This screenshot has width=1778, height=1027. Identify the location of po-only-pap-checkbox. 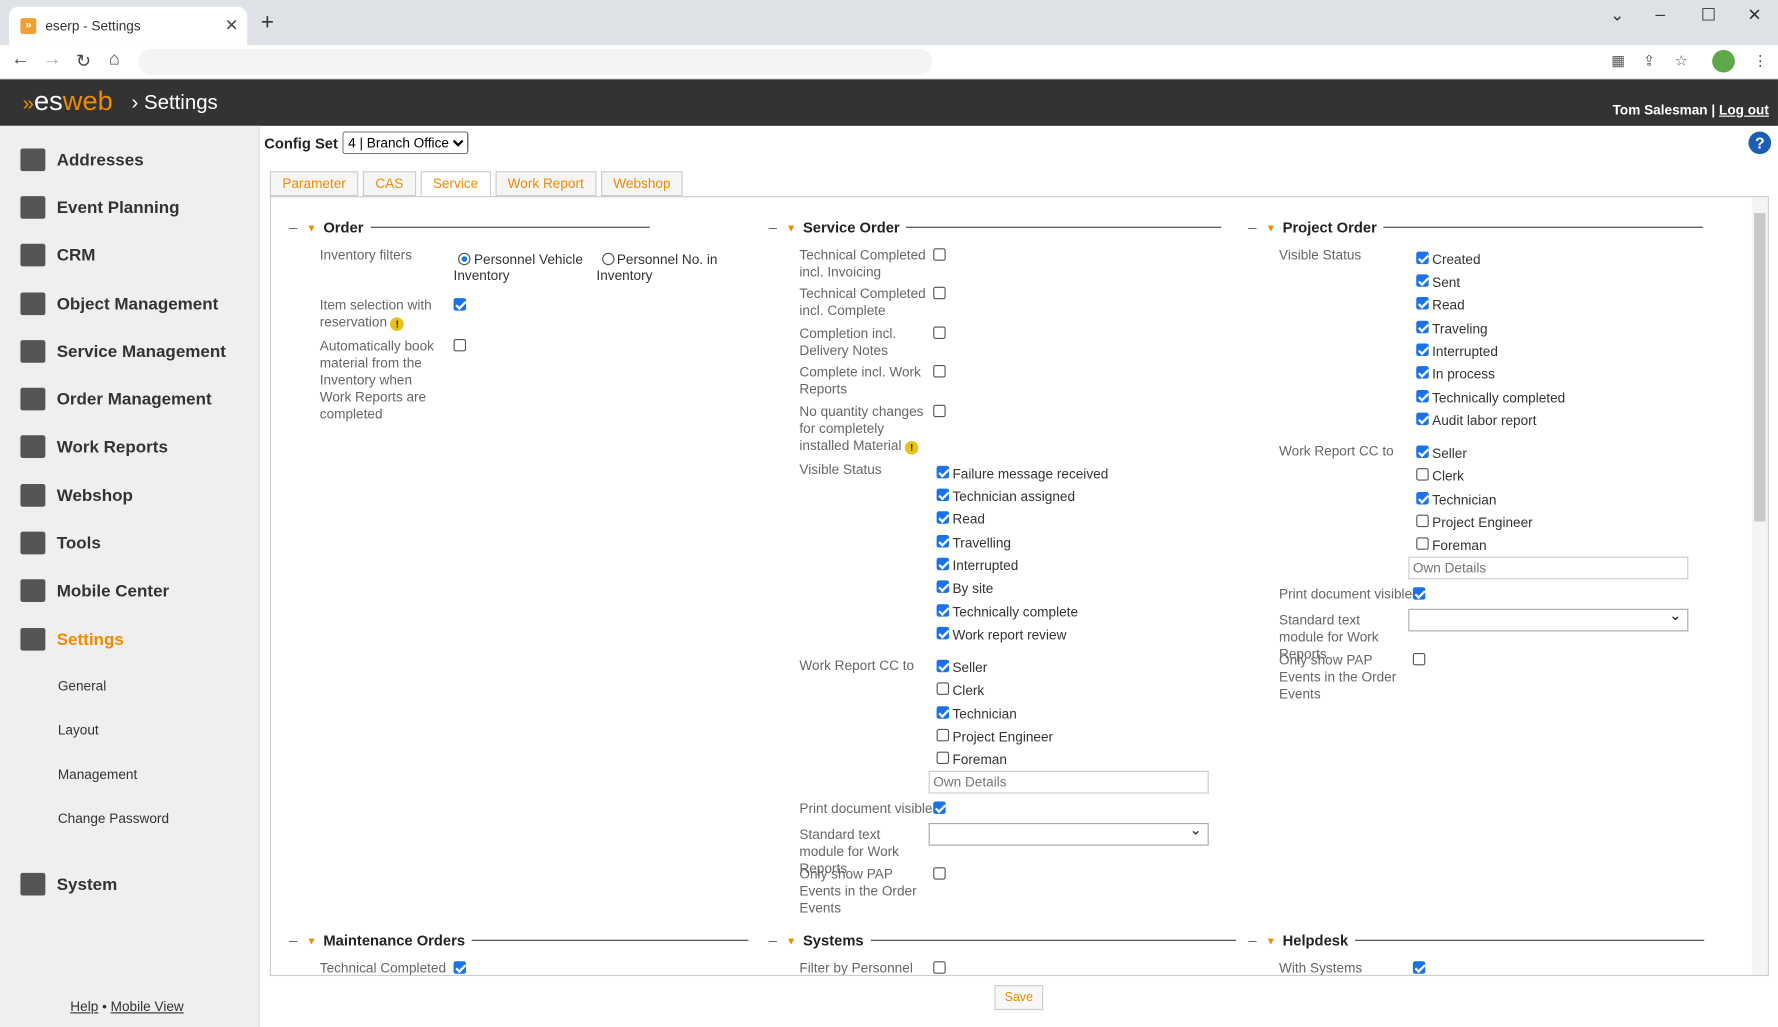
(1419, 659).